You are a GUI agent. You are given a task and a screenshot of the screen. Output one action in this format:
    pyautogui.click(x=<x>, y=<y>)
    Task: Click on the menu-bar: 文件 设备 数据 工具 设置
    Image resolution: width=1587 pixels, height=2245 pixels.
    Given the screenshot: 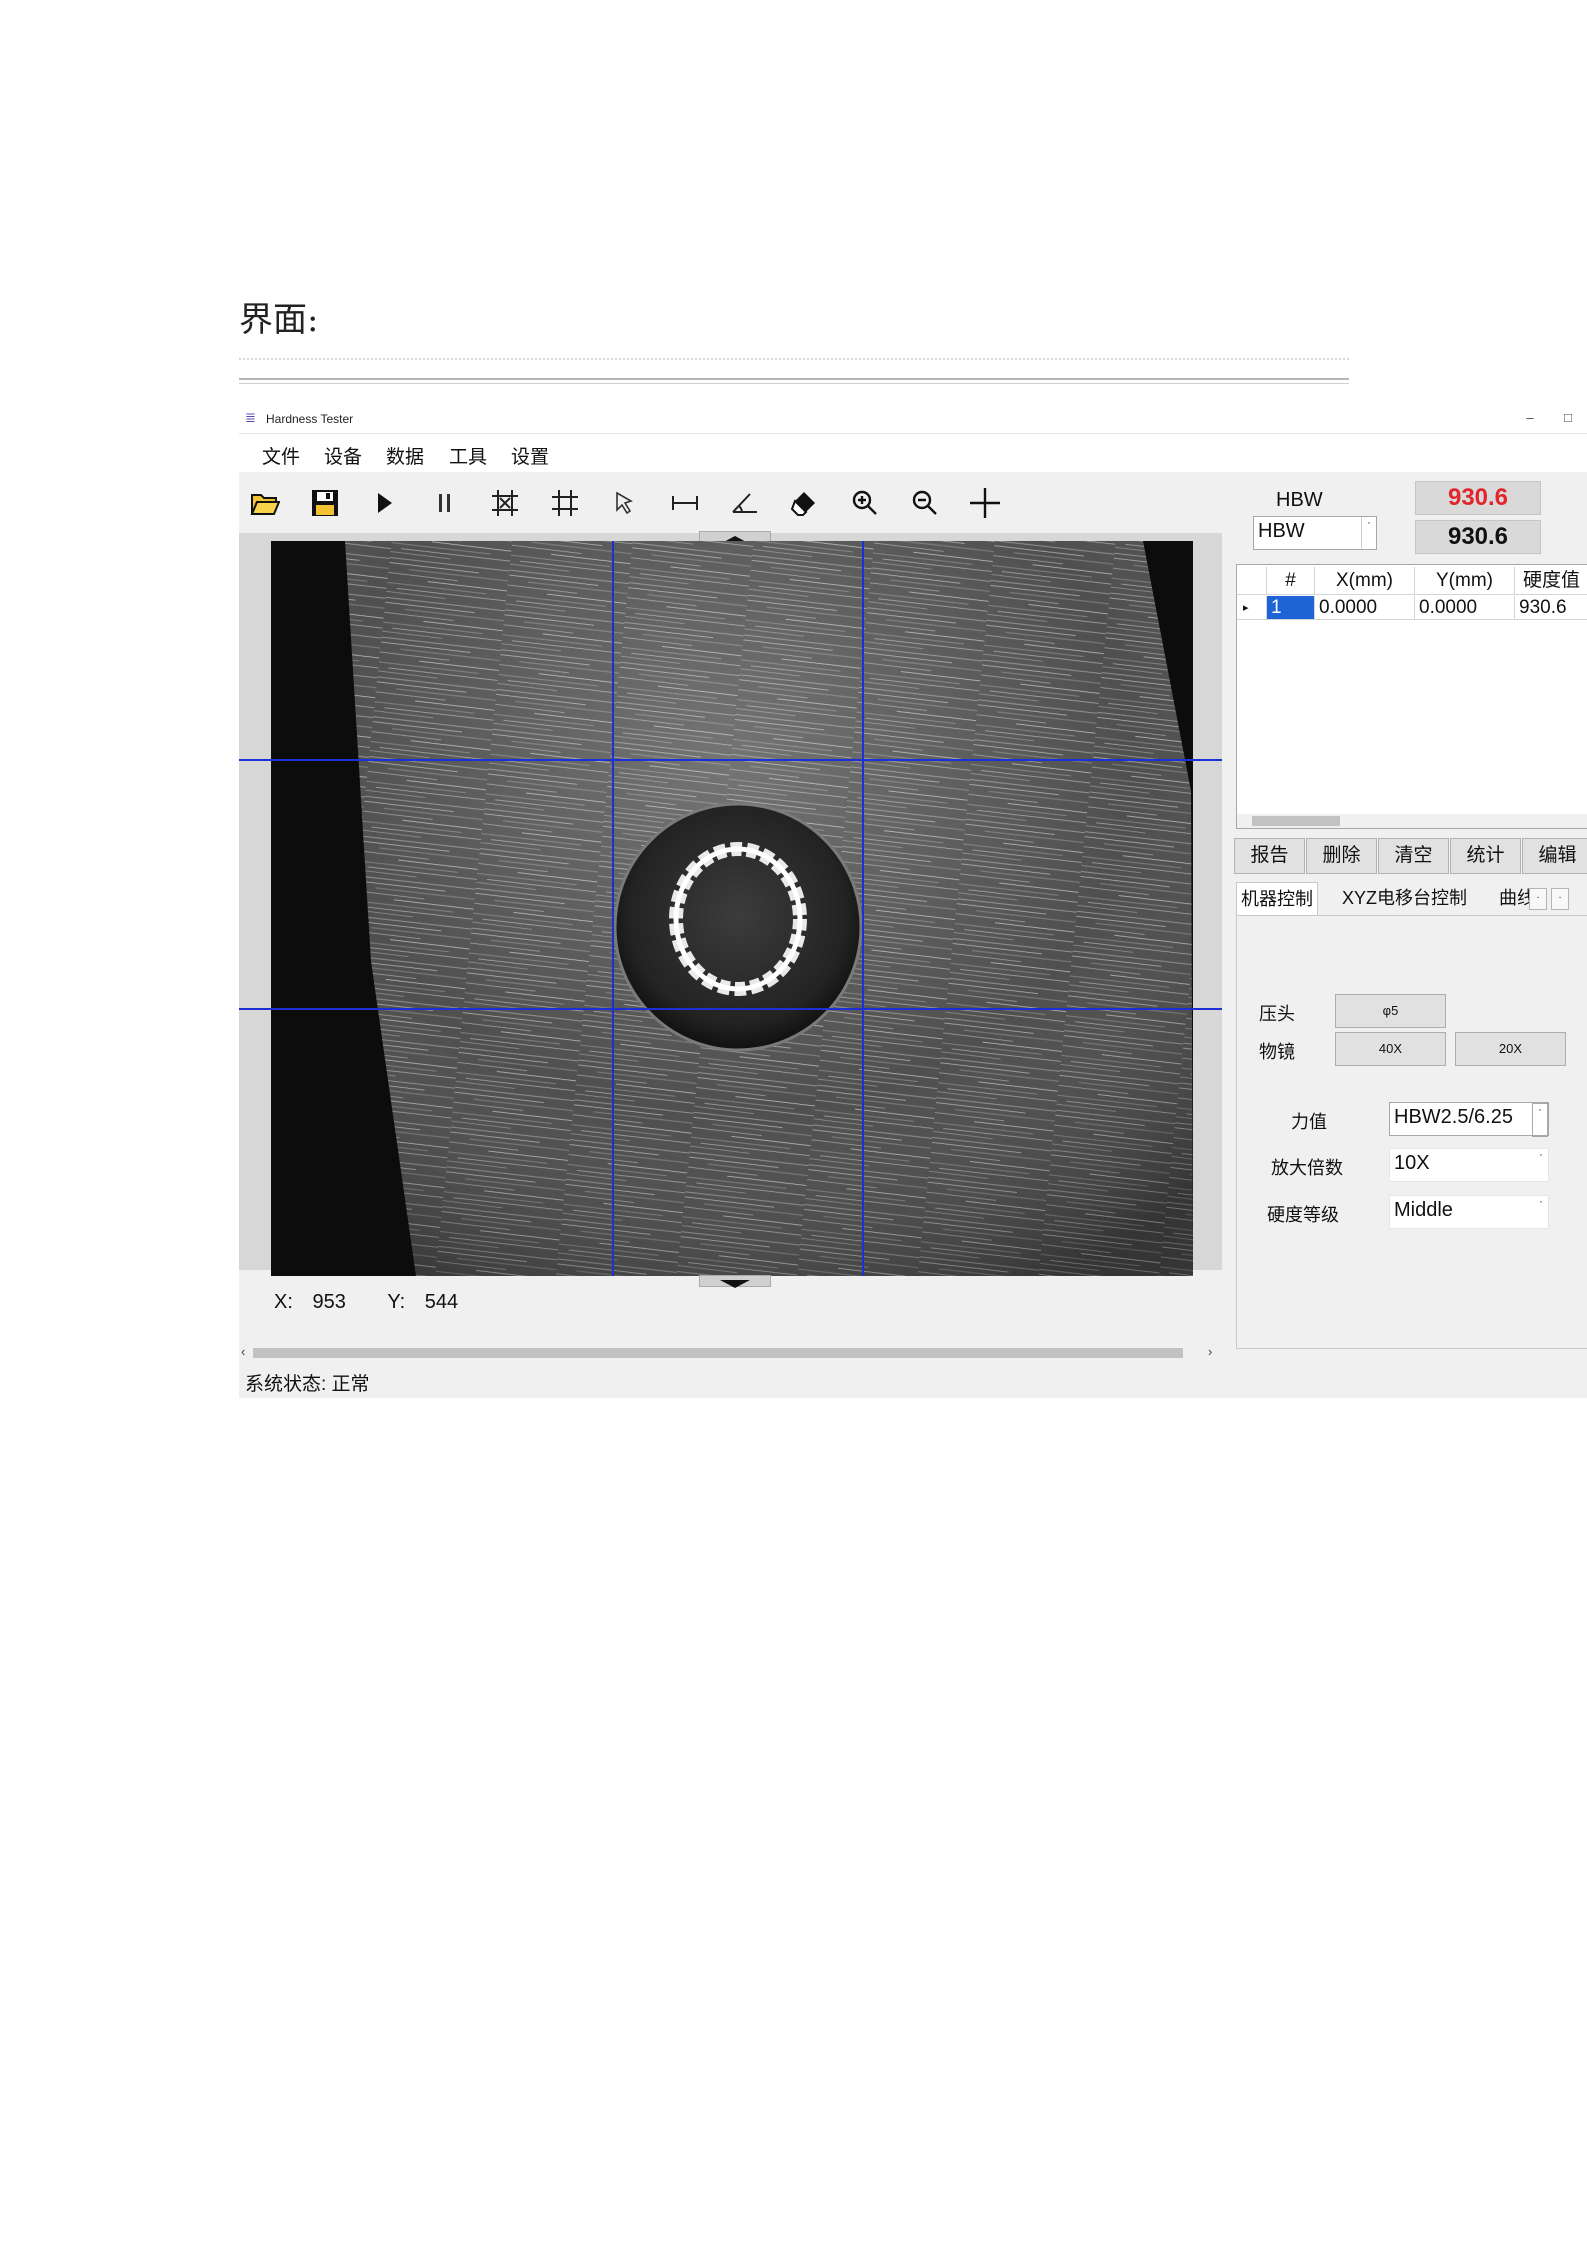 What is the action you would take?
    pyautogui.click(x=913, y=453)
    